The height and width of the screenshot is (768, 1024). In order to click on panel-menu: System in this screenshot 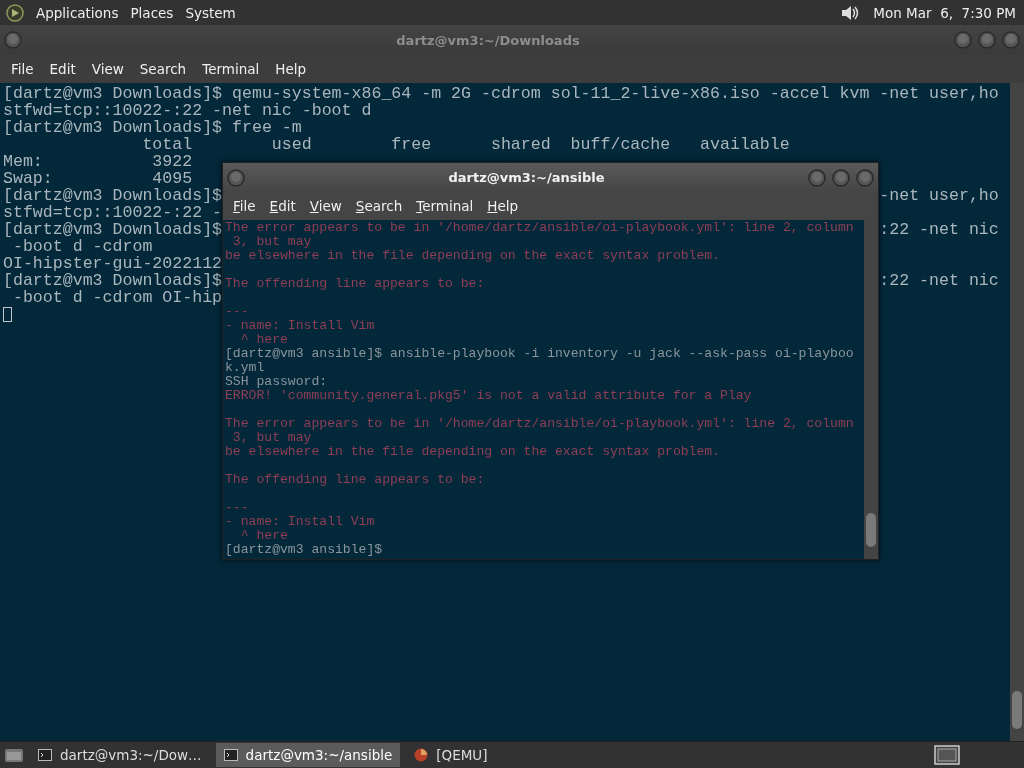, I will do `click(210, 12)`.